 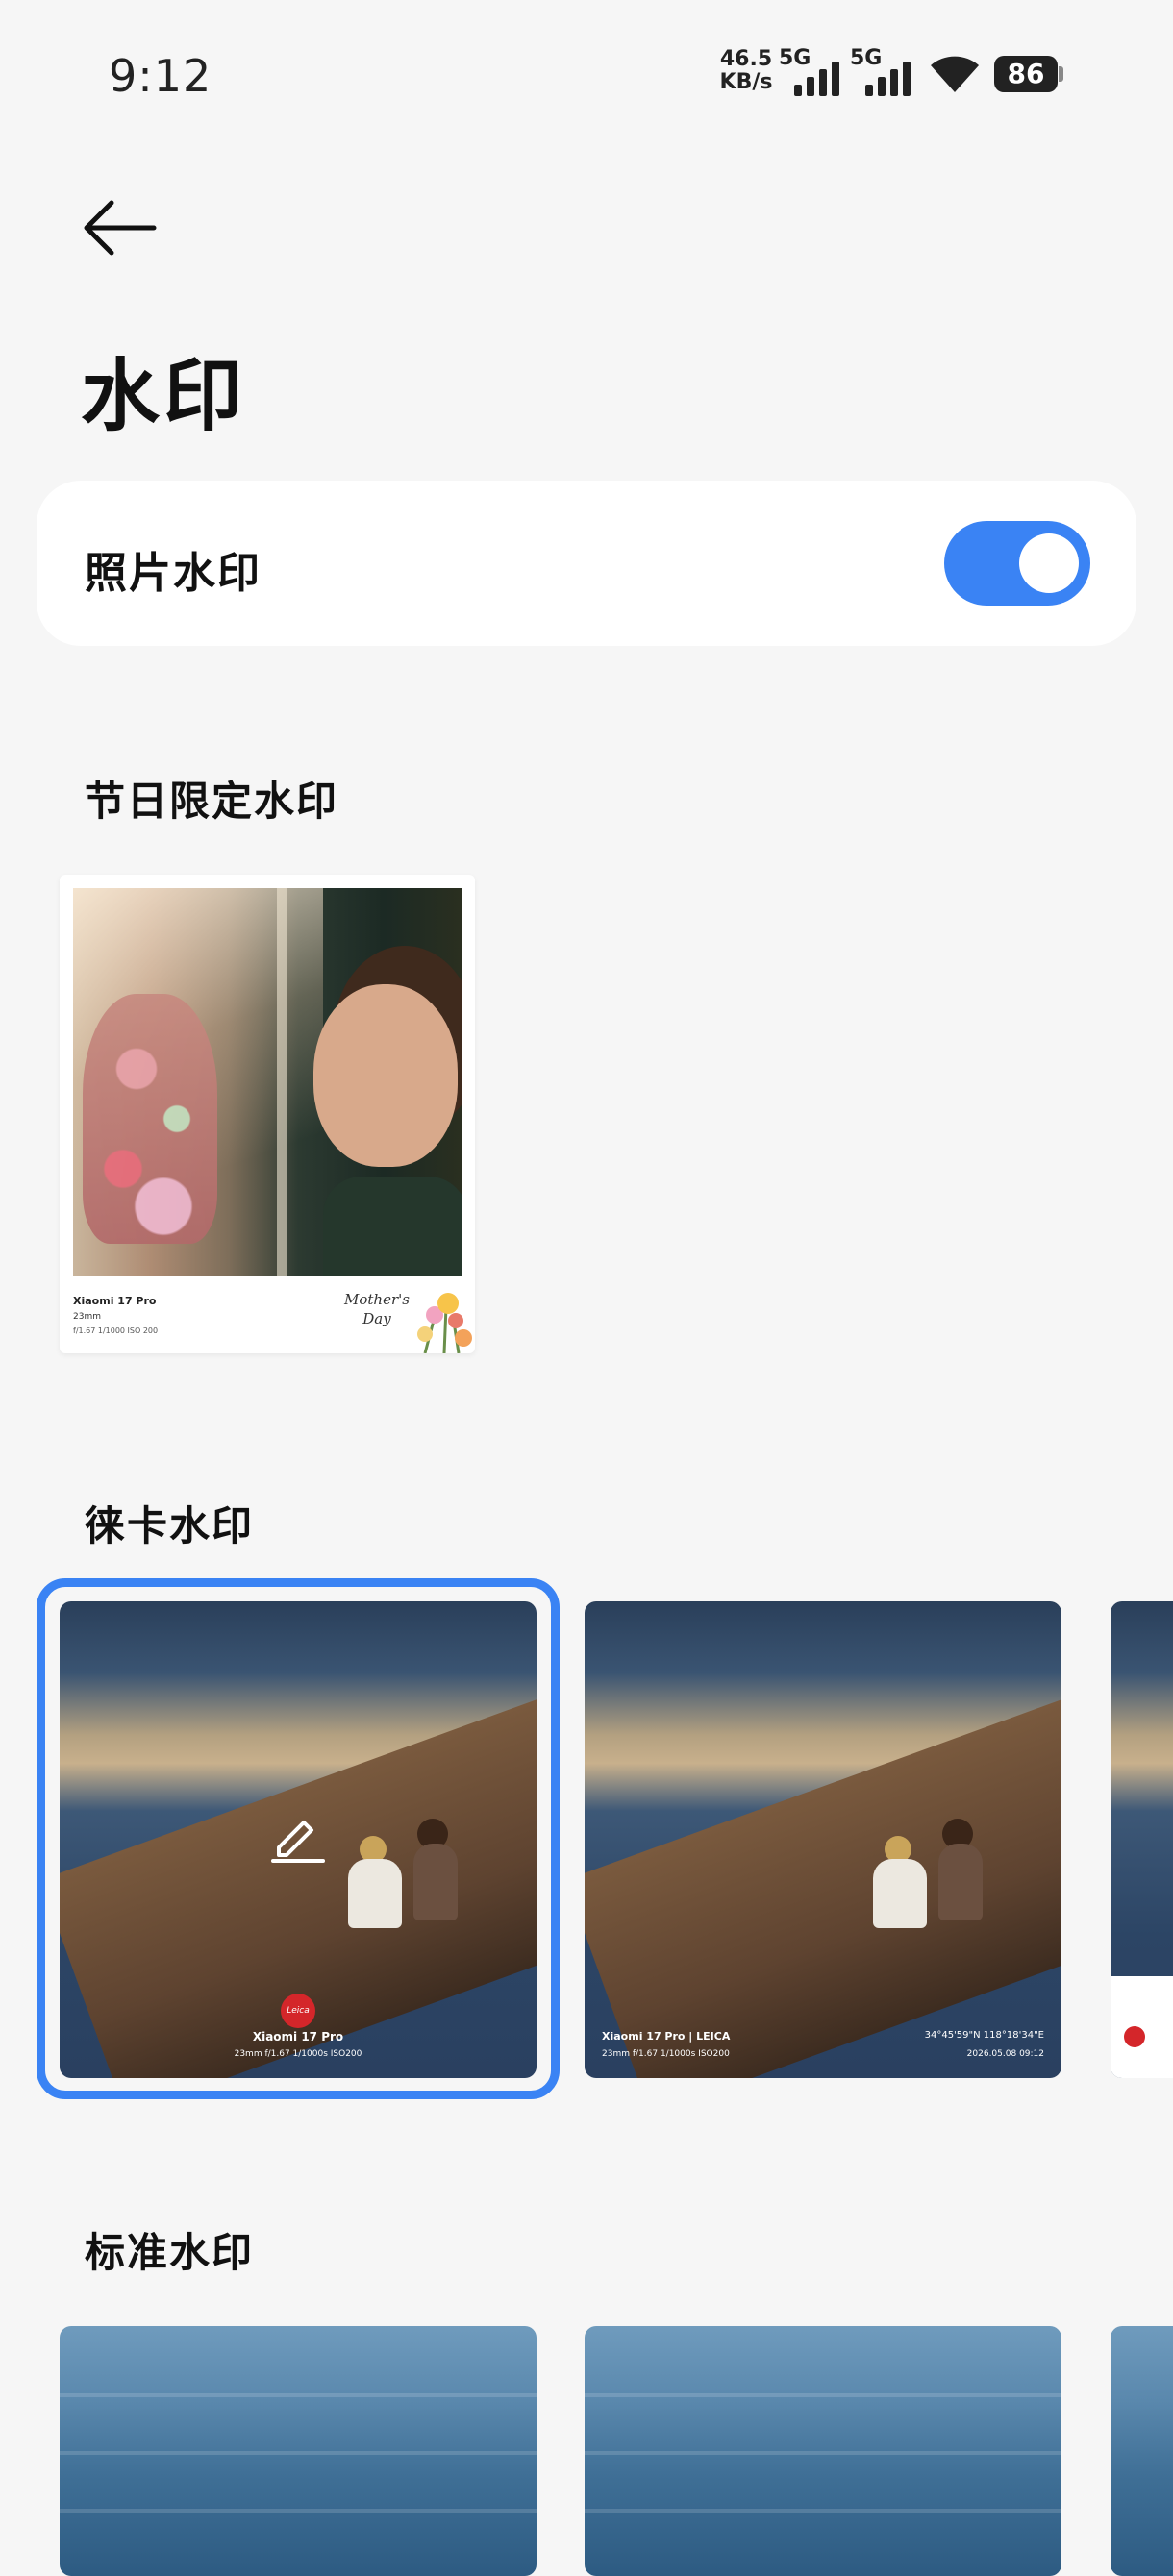 What do you see at coordinates (376, 1319) in the screenshot?
I see `greeting-line2: Day` at bounding box center [376, 1319].